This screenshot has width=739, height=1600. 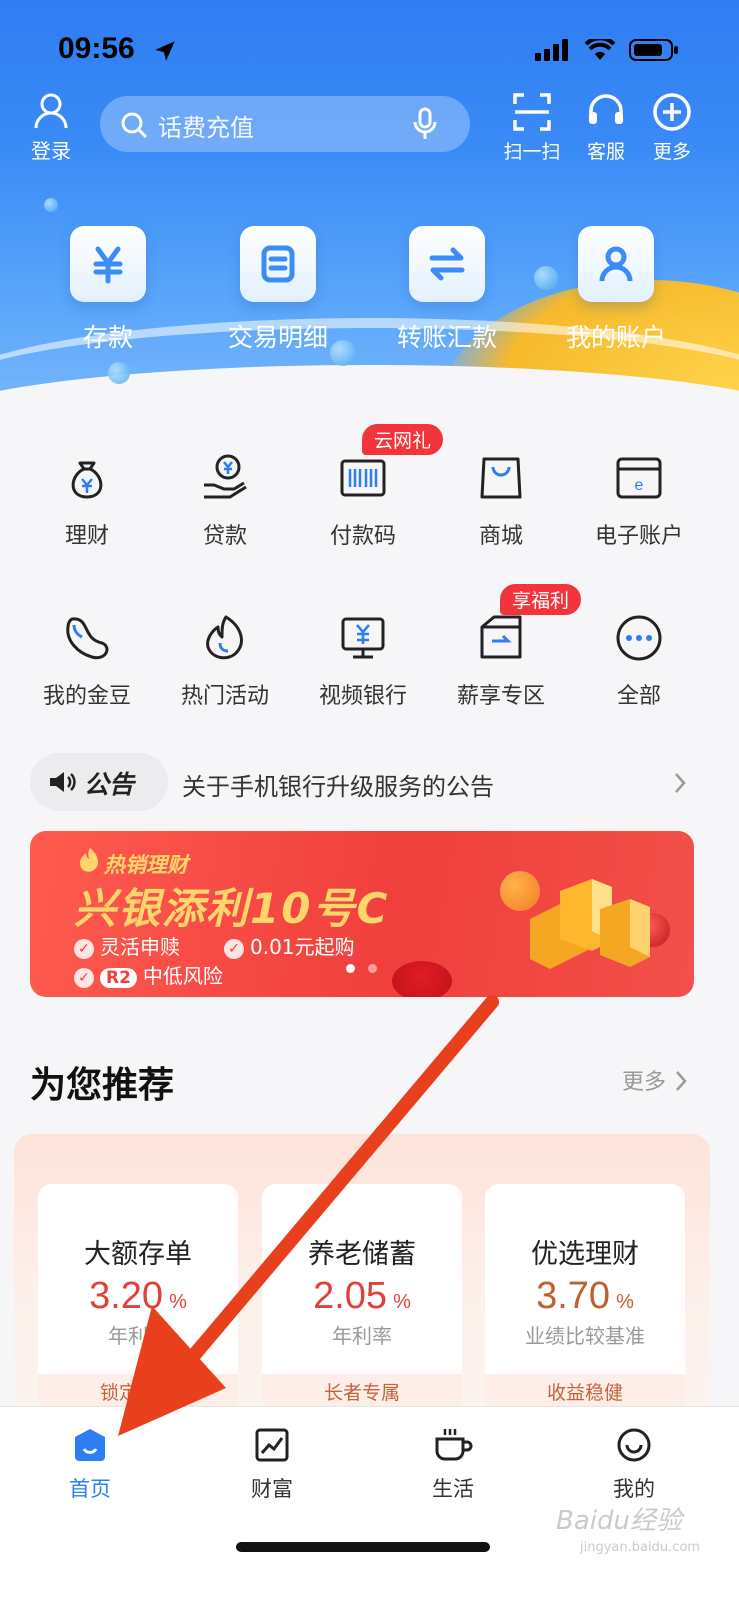 What do you see at coordinates (532, 128) in the screenshot?
I see `scan-button: 扫一扫` at bounding box center [532, 128].